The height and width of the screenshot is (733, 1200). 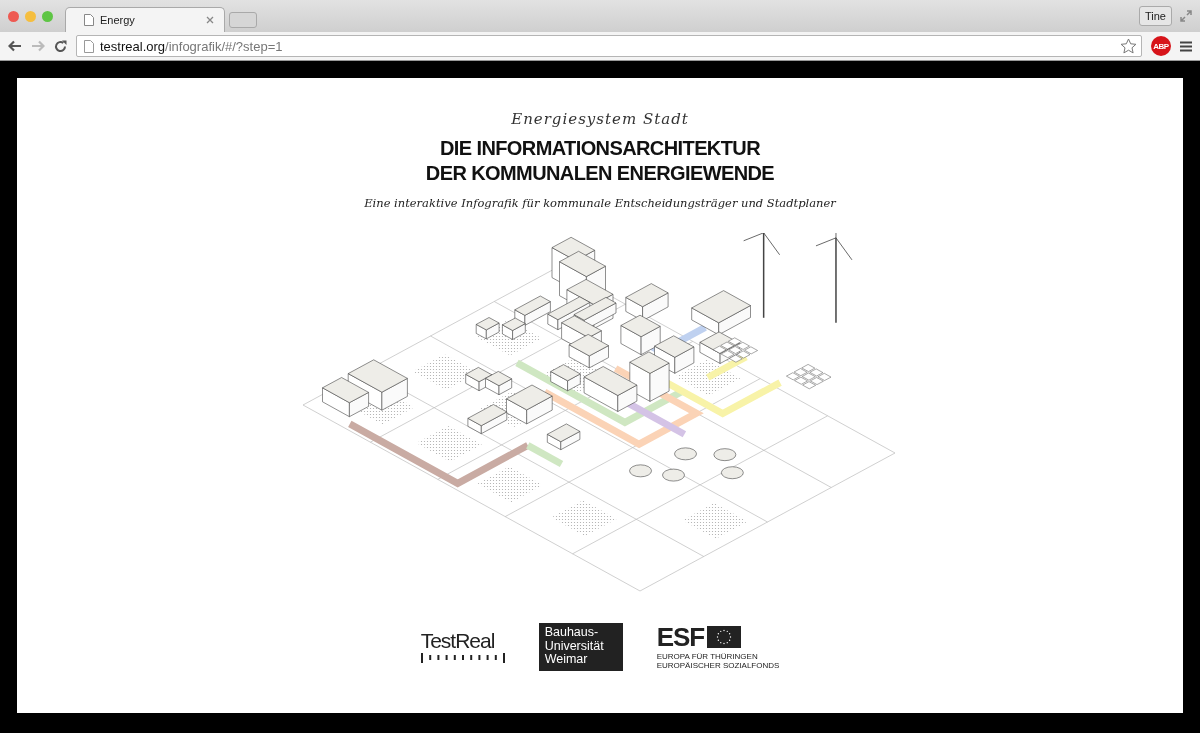 What do you see at coordinates (1186, 46) in the screenshot?
I see `menu-icon` at bounding box center [1186, 46].